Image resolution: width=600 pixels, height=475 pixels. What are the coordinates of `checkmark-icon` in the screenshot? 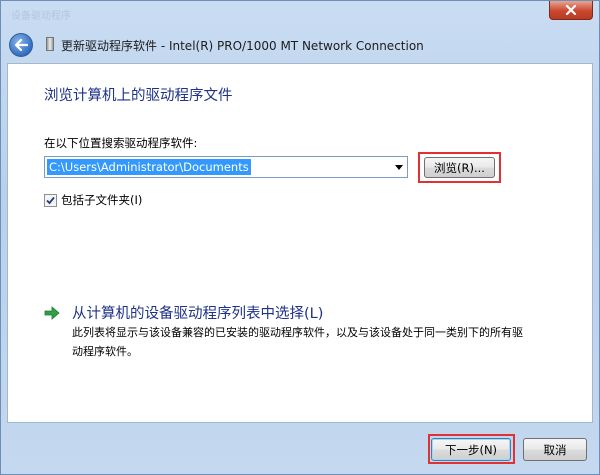 It's located at (50, 200).